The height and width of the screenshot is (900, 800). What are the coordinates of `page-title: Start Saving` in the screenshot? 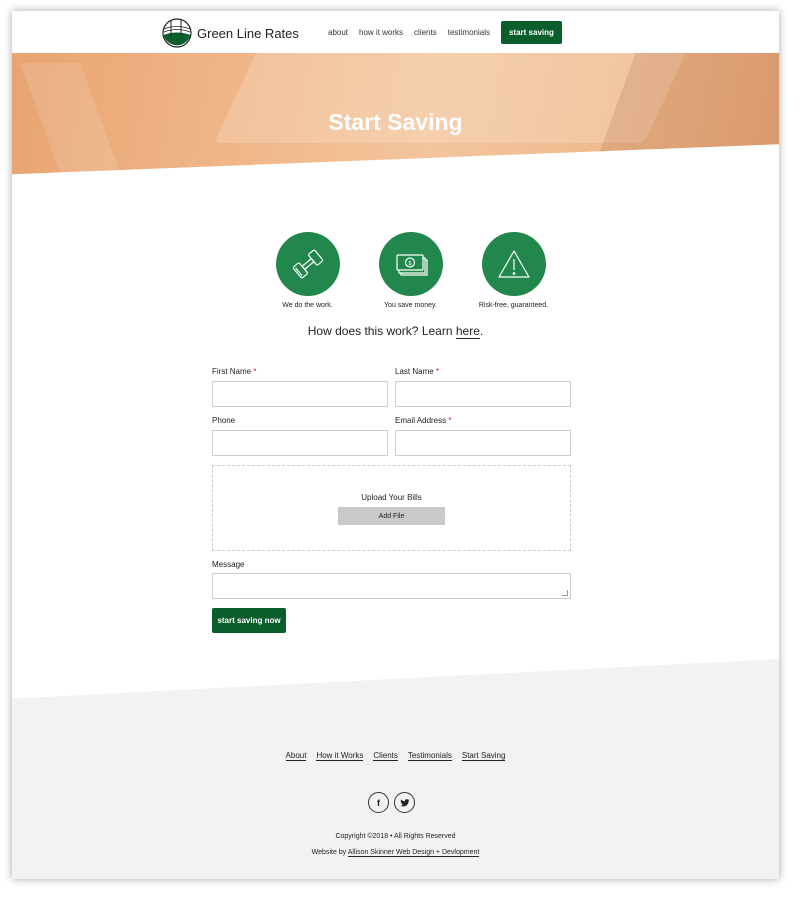 It's located at (395, 122).